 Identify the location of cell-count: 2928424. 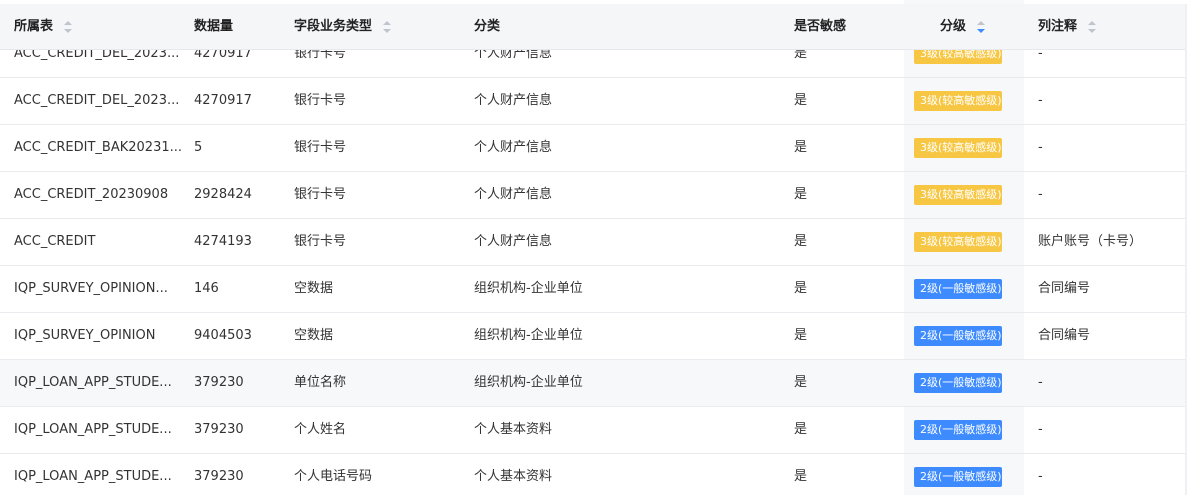
(223, 194).